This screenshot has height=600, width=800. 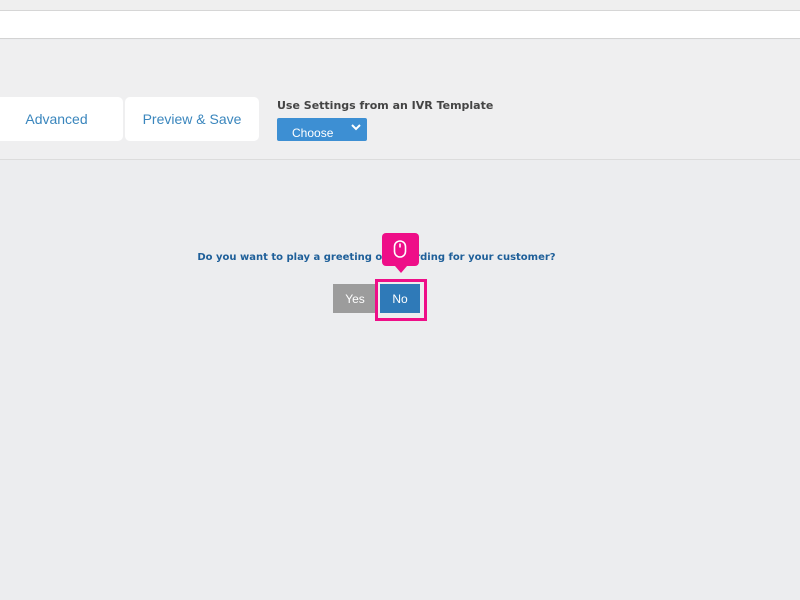 I want to click on top-toolbar, so click(x=400, y=24).